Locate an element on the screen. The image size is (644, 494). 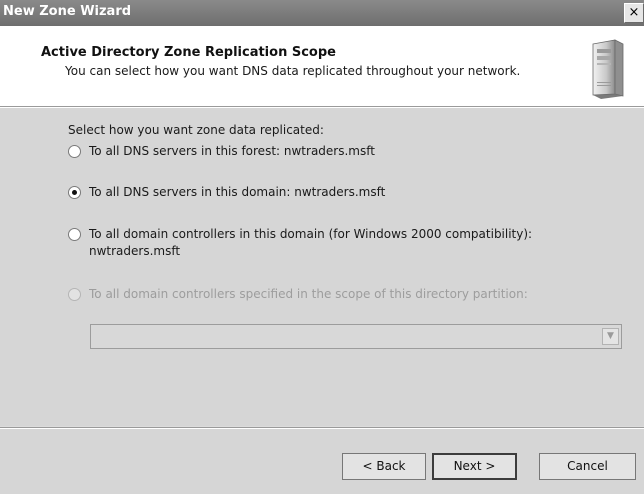
close-icon: × is located at coordinates (634, 12).